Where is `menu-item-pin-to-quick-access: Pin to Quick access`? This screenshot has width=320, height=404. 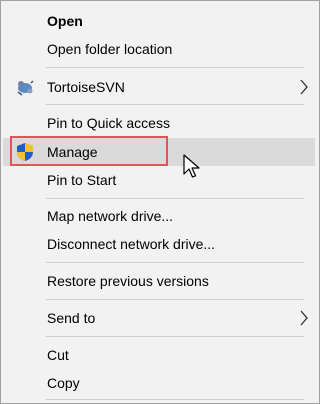 menu-item-pin-to-quick-access: Pin to Quick access is located at coordinates (159, 123).